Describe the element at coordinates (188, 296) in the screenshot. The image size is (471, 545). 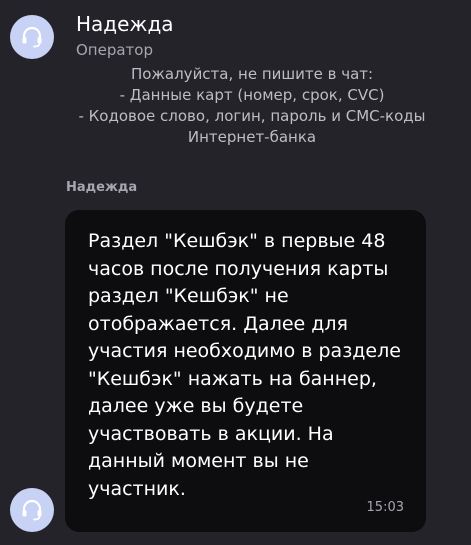
I see `message-line: раздел "Кешбэк" не` at that location.